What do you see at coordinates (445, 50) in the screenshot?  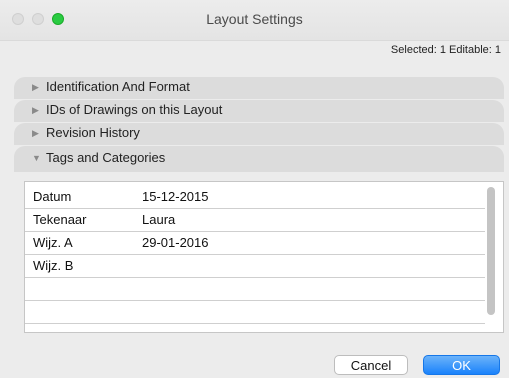 I see `selection-info: Selected: 1 Editable: 1` at bounding box center [445, 50].